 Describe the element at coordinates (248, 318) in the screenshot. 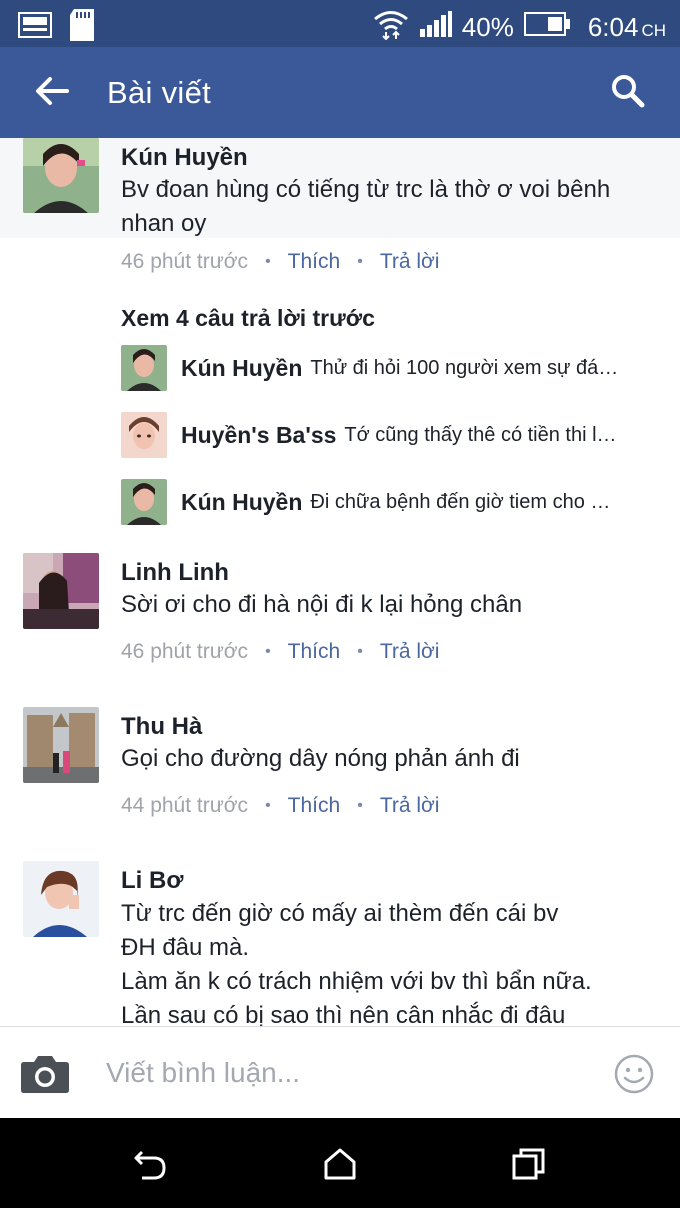

I see `view-previous-replies: Xem 4 câu trả lời trước` at that location.